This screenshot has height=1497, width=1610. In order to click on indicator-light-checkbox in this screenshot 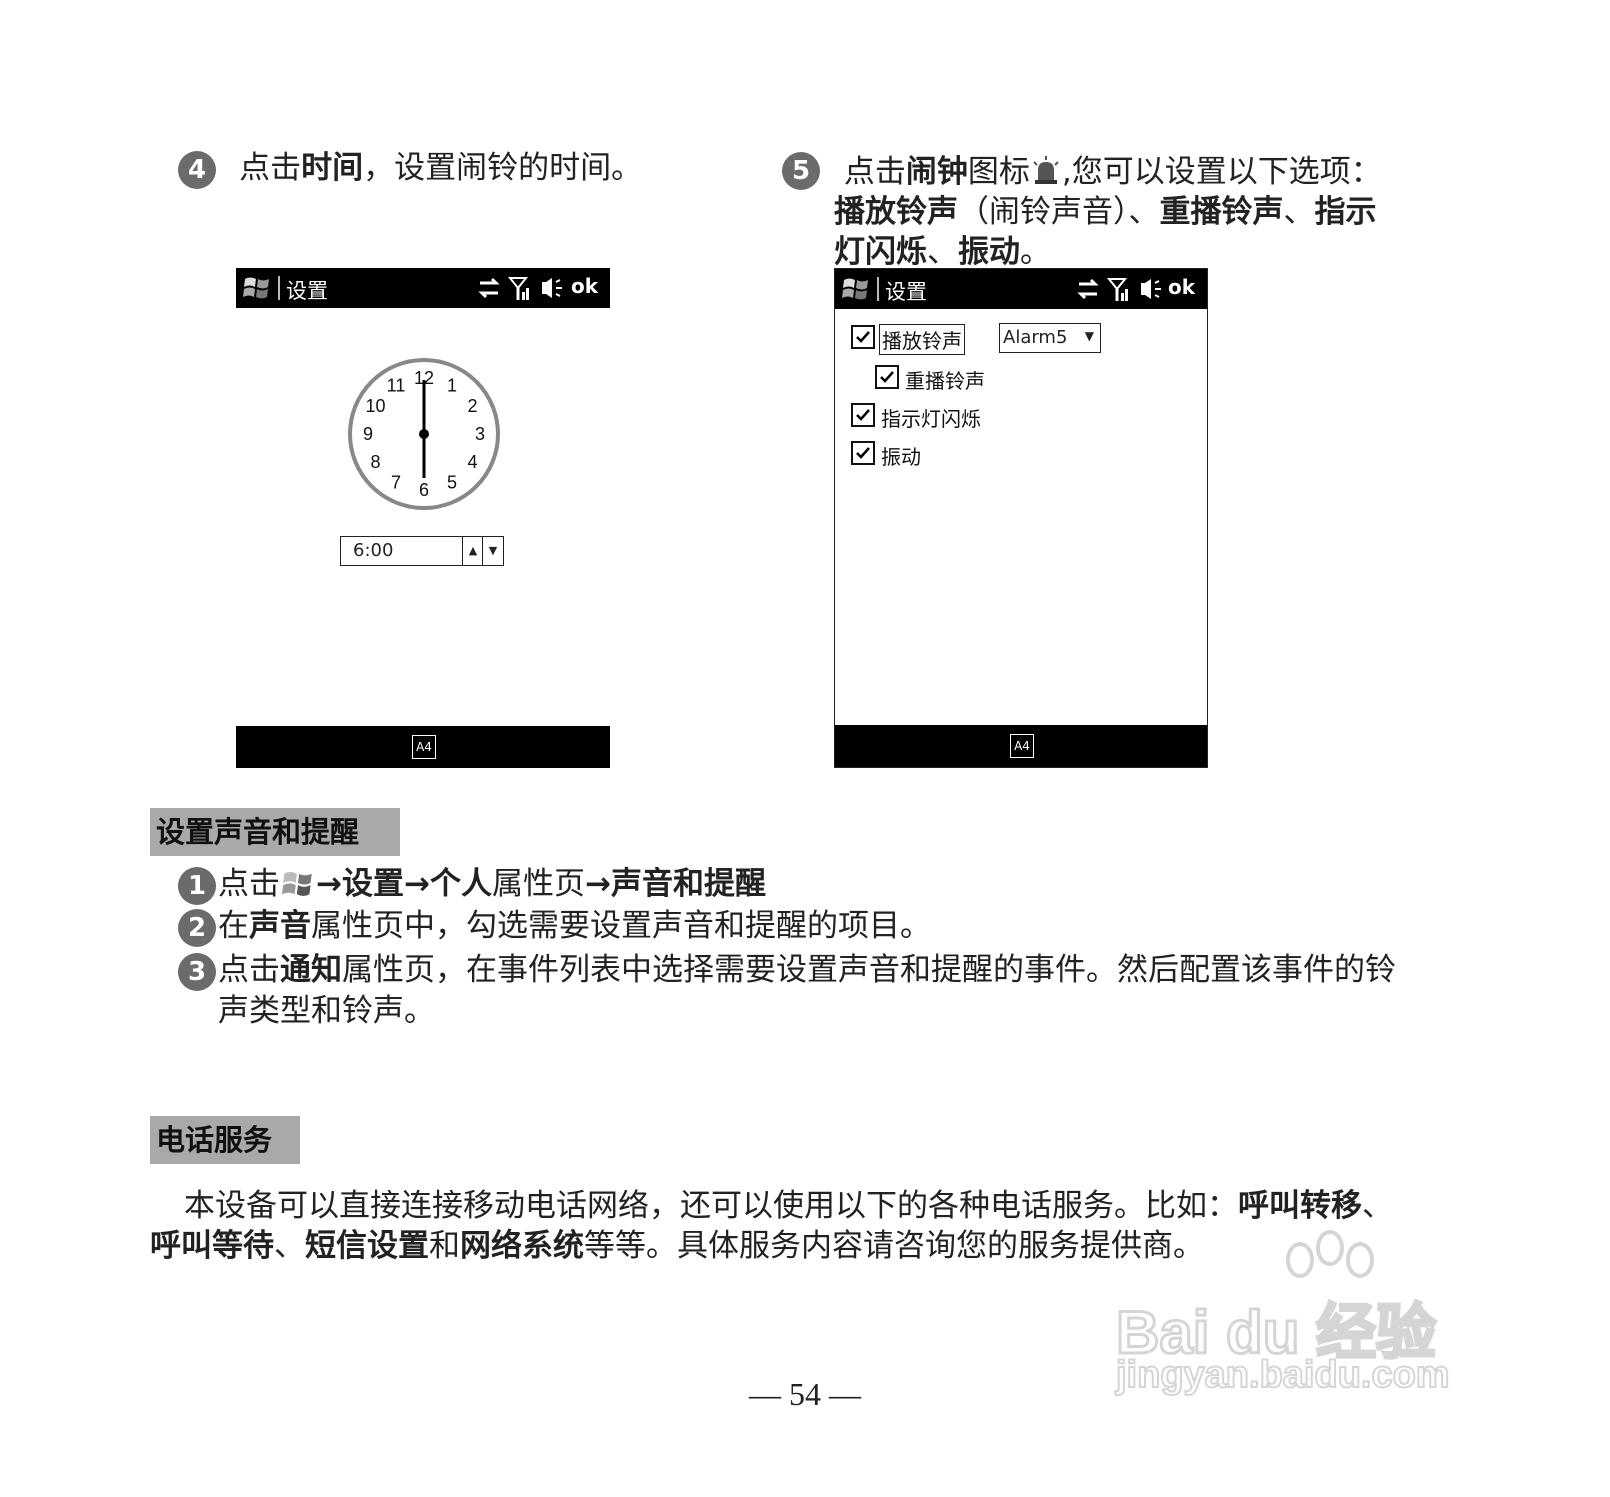, I will do `click(863, 415)`.